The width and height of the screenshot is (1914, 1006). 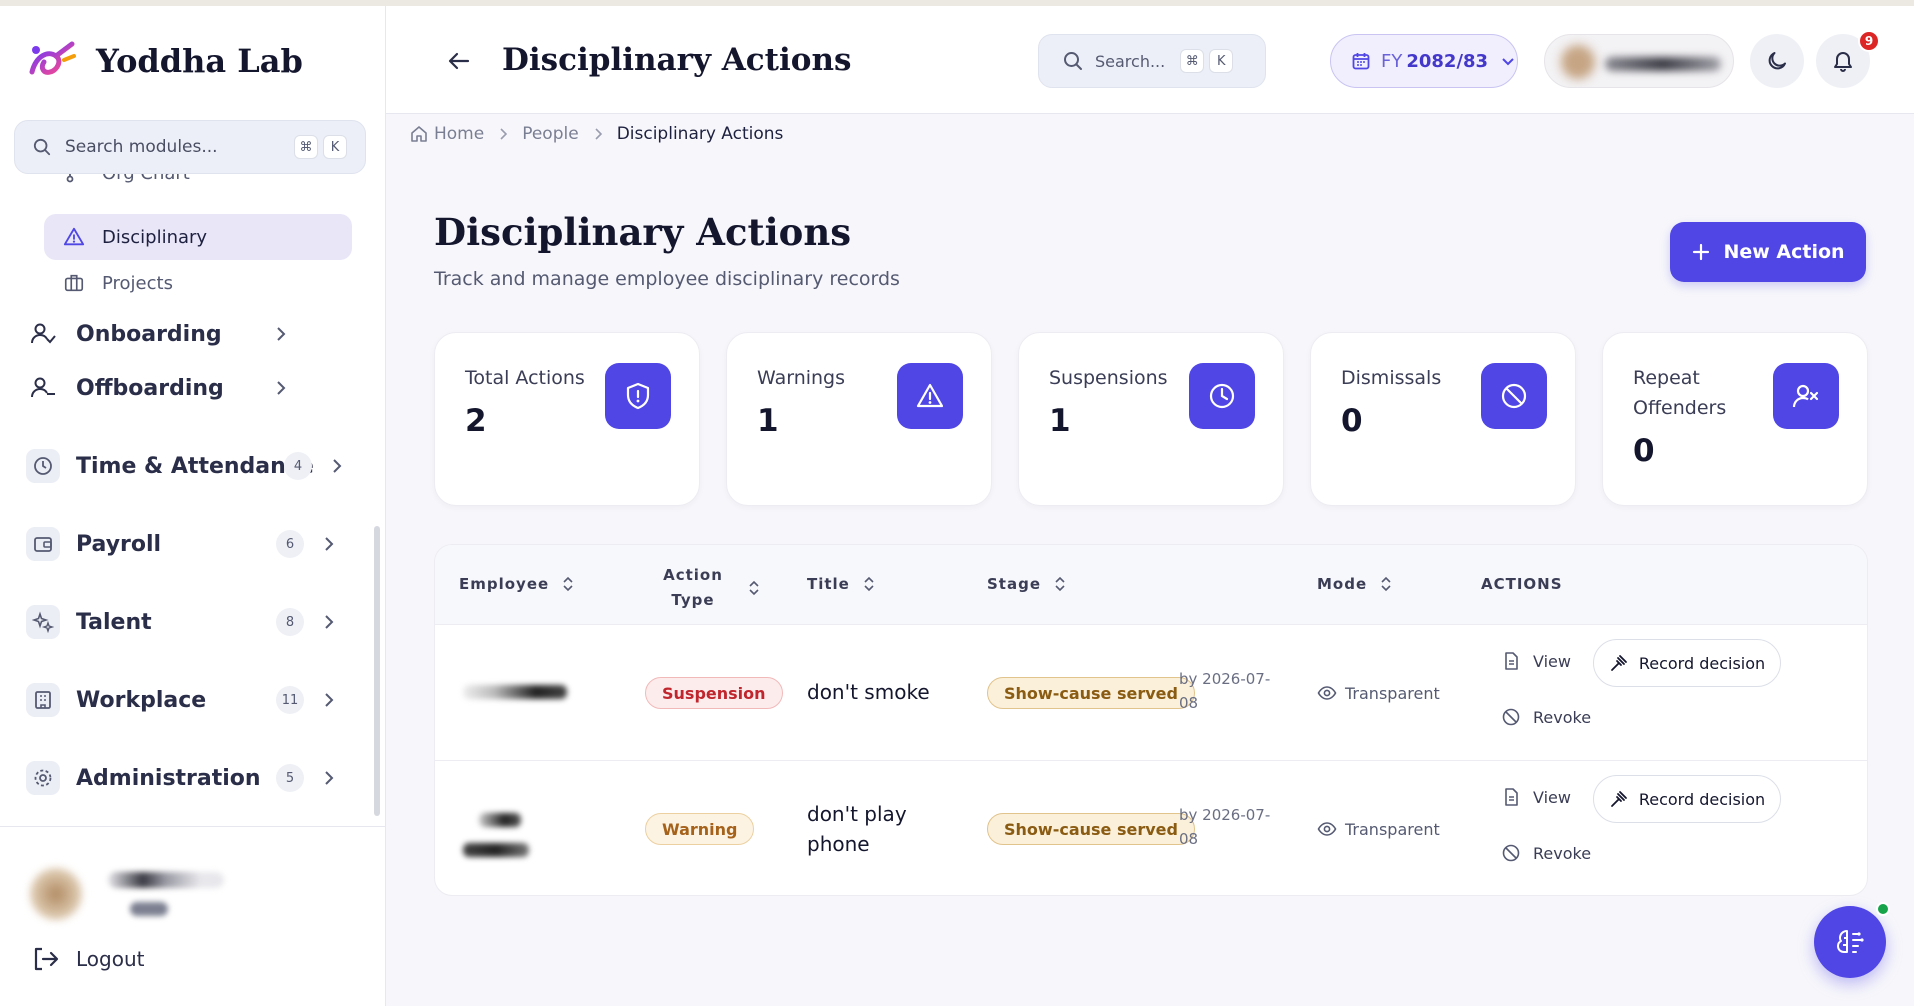 I want to click on fiscal-year-select: FY 2082/83, so click(x=1424, y=61).